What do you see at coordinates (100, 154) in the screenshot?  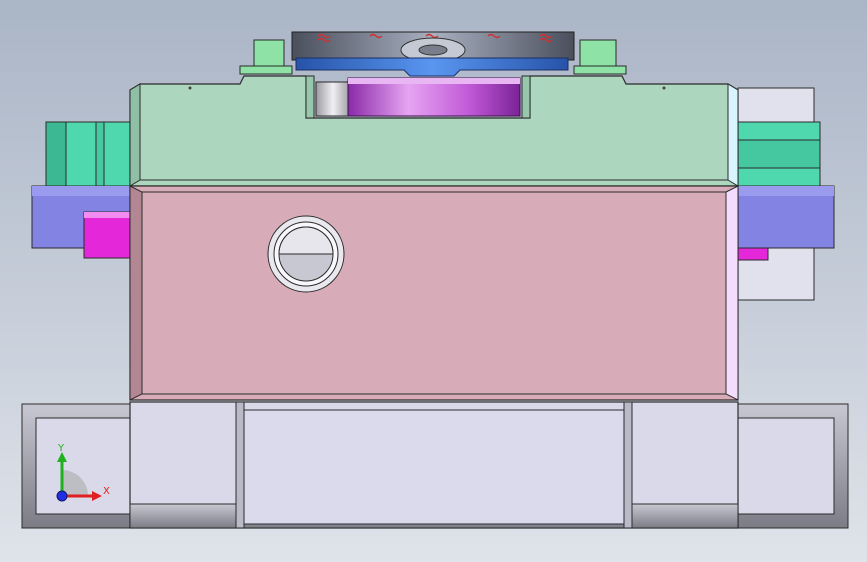 I see `left-green-block-groove` at bounding box center [100, 154].